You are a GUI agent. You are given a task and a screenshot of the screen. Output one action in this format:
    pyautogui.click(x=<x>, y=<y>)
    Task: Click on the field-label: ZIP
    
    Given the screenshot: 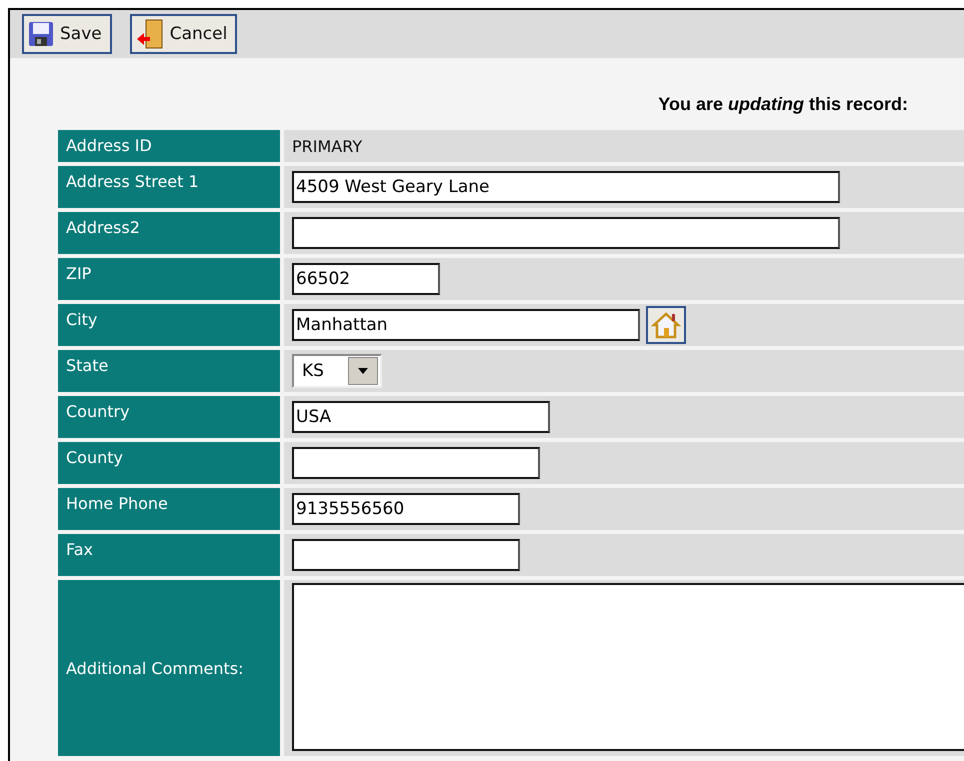 What is the action you would take?
    pyautogui.click(x=169, y=279)
    